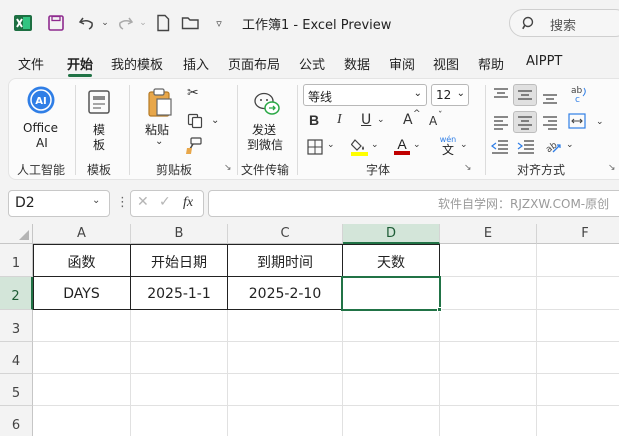 This screenshot has width=619, height=436. Describe the element at coordinates (137, 63) in the screenshot. I see `tab-my-templates: 我的模板` at that location.